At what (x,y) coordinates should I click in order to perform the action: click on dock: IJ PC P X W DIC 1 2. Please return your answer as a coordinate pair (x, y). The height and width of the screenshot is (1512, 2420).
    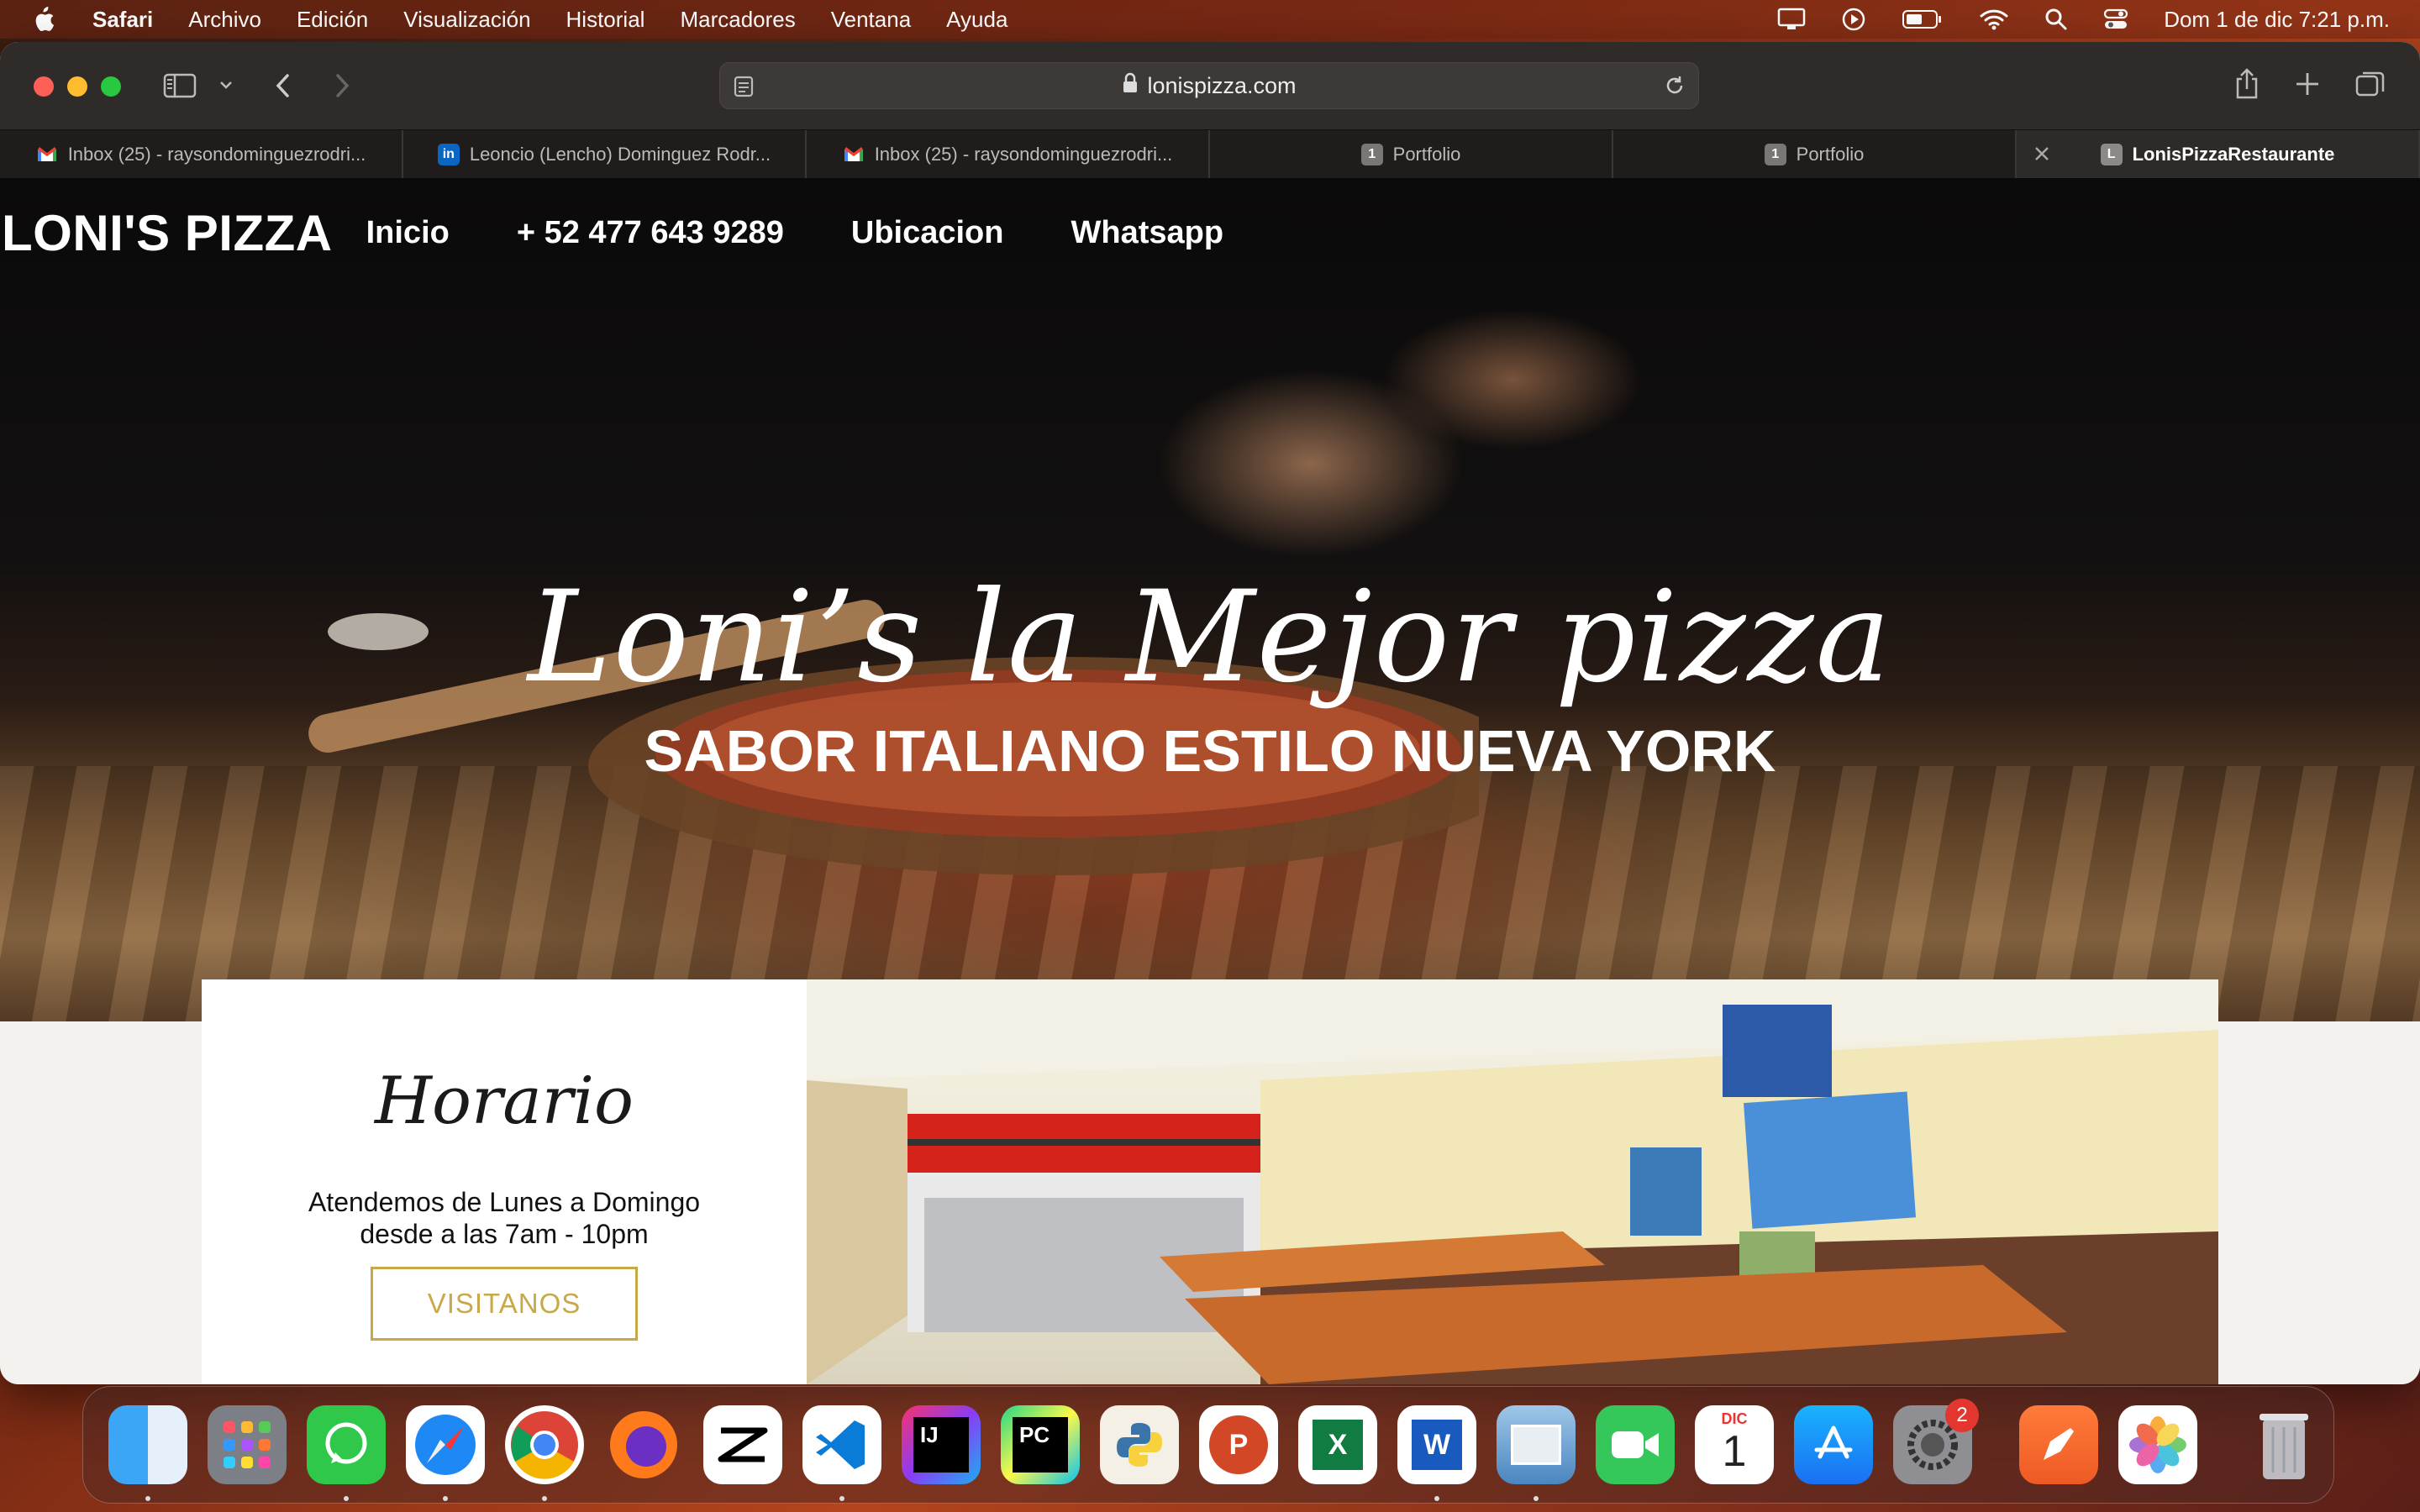
    Looking at the image, I should click on (1208, 1445).